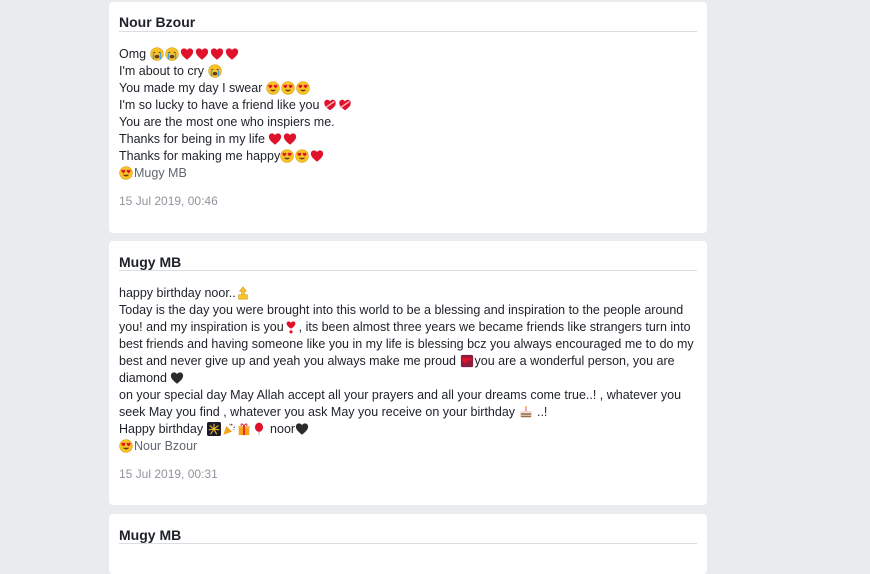 This screenshot has width=870, height=574. I want to click on post-text: Happy birthday, so click(163, 429).